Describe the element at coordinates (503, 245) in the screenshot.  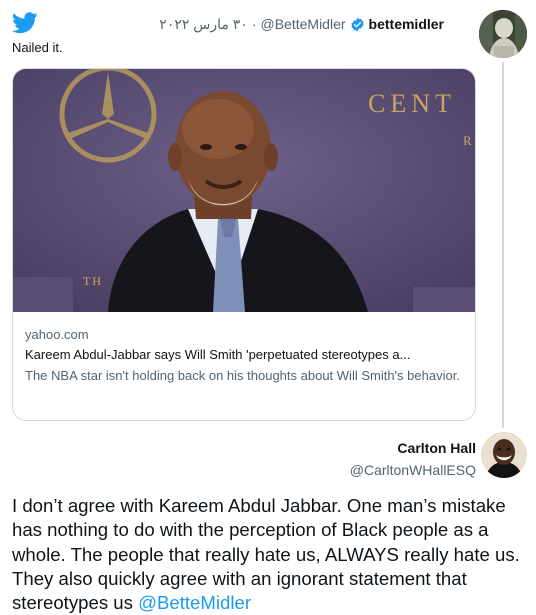
I see `thread-connector` at that location.